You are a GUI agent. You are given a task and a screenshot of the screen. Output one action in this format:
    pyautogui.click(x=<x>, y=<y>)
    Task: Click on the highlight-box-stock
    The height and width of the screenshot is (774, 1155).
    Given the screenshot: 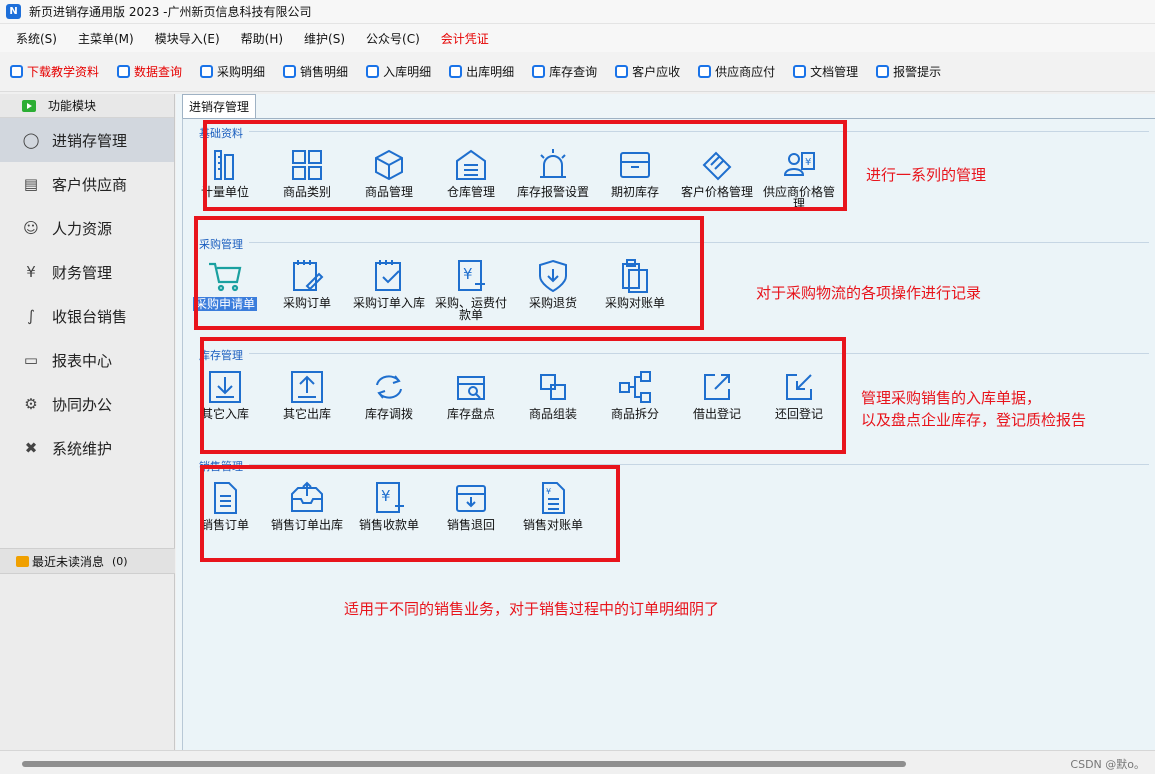 What is the action you would take?
    pyautogui.click(x=523, y=395)
    